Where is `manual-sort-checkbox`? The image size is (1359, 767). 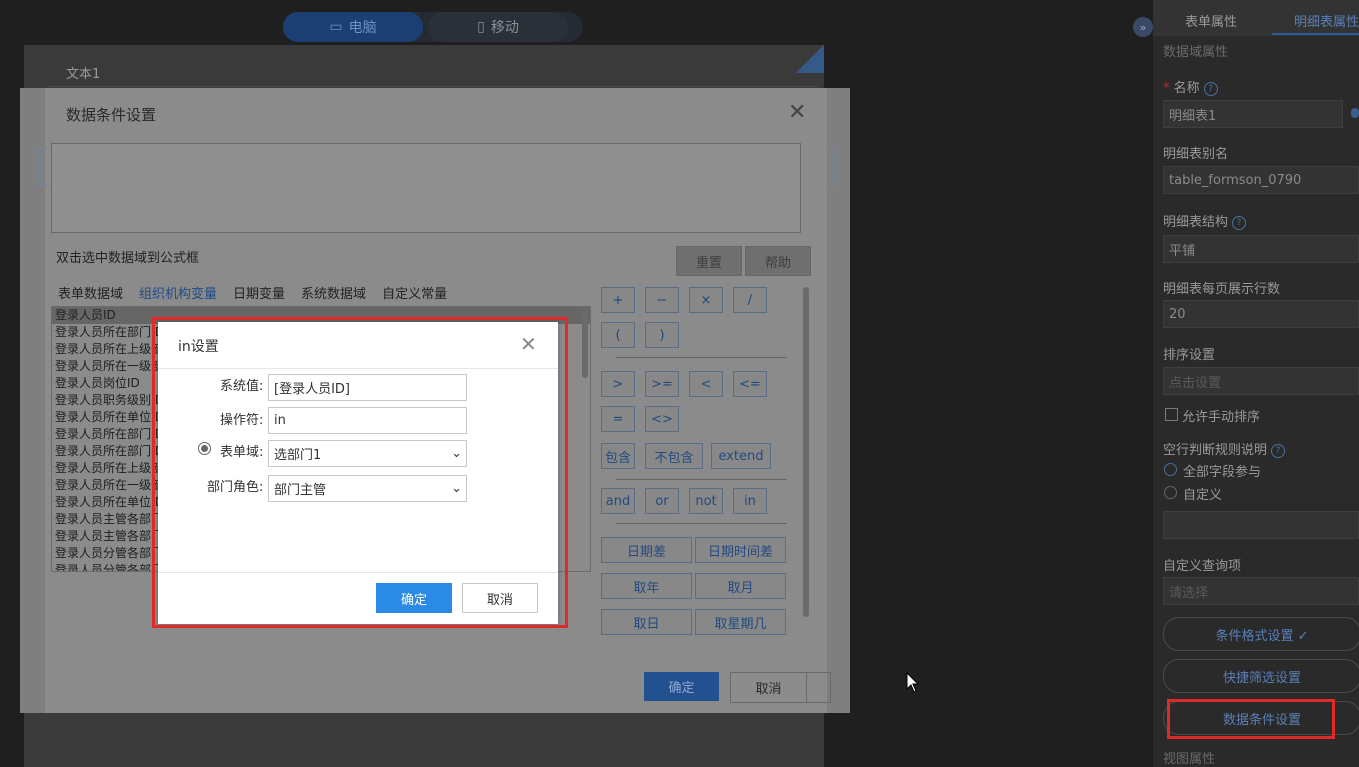 manual-sort-checkbox is located at coordinates (1171, 414).